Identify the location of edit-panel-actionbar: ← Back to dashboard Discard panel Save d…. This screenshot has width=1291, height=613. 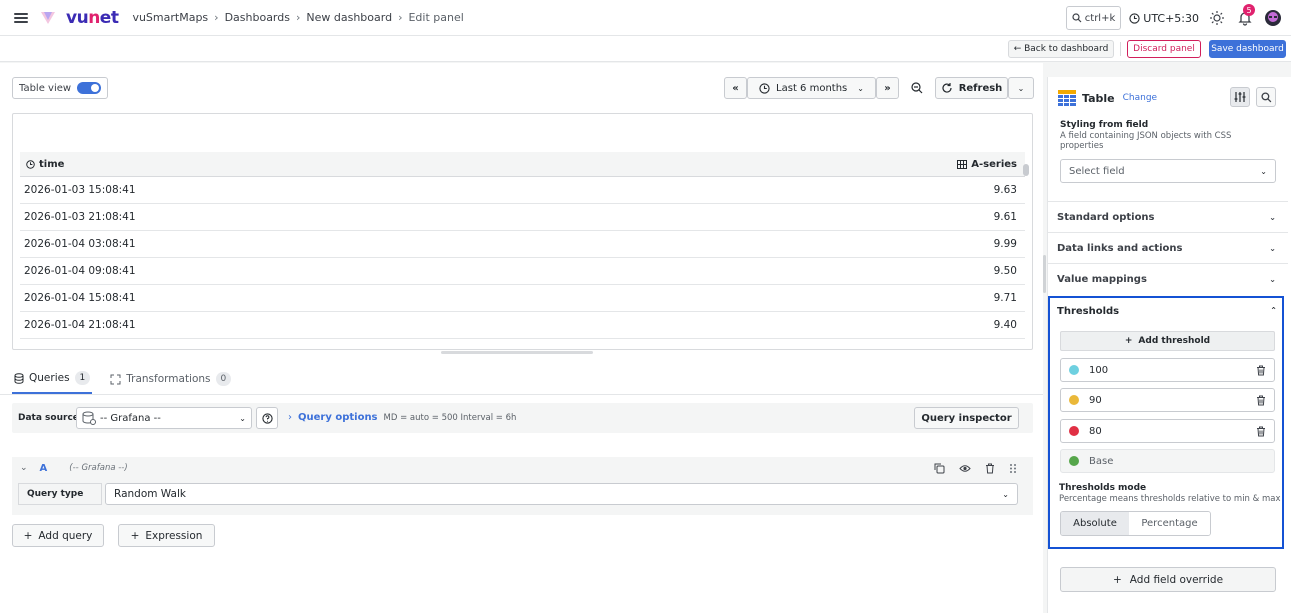
(645, 49).